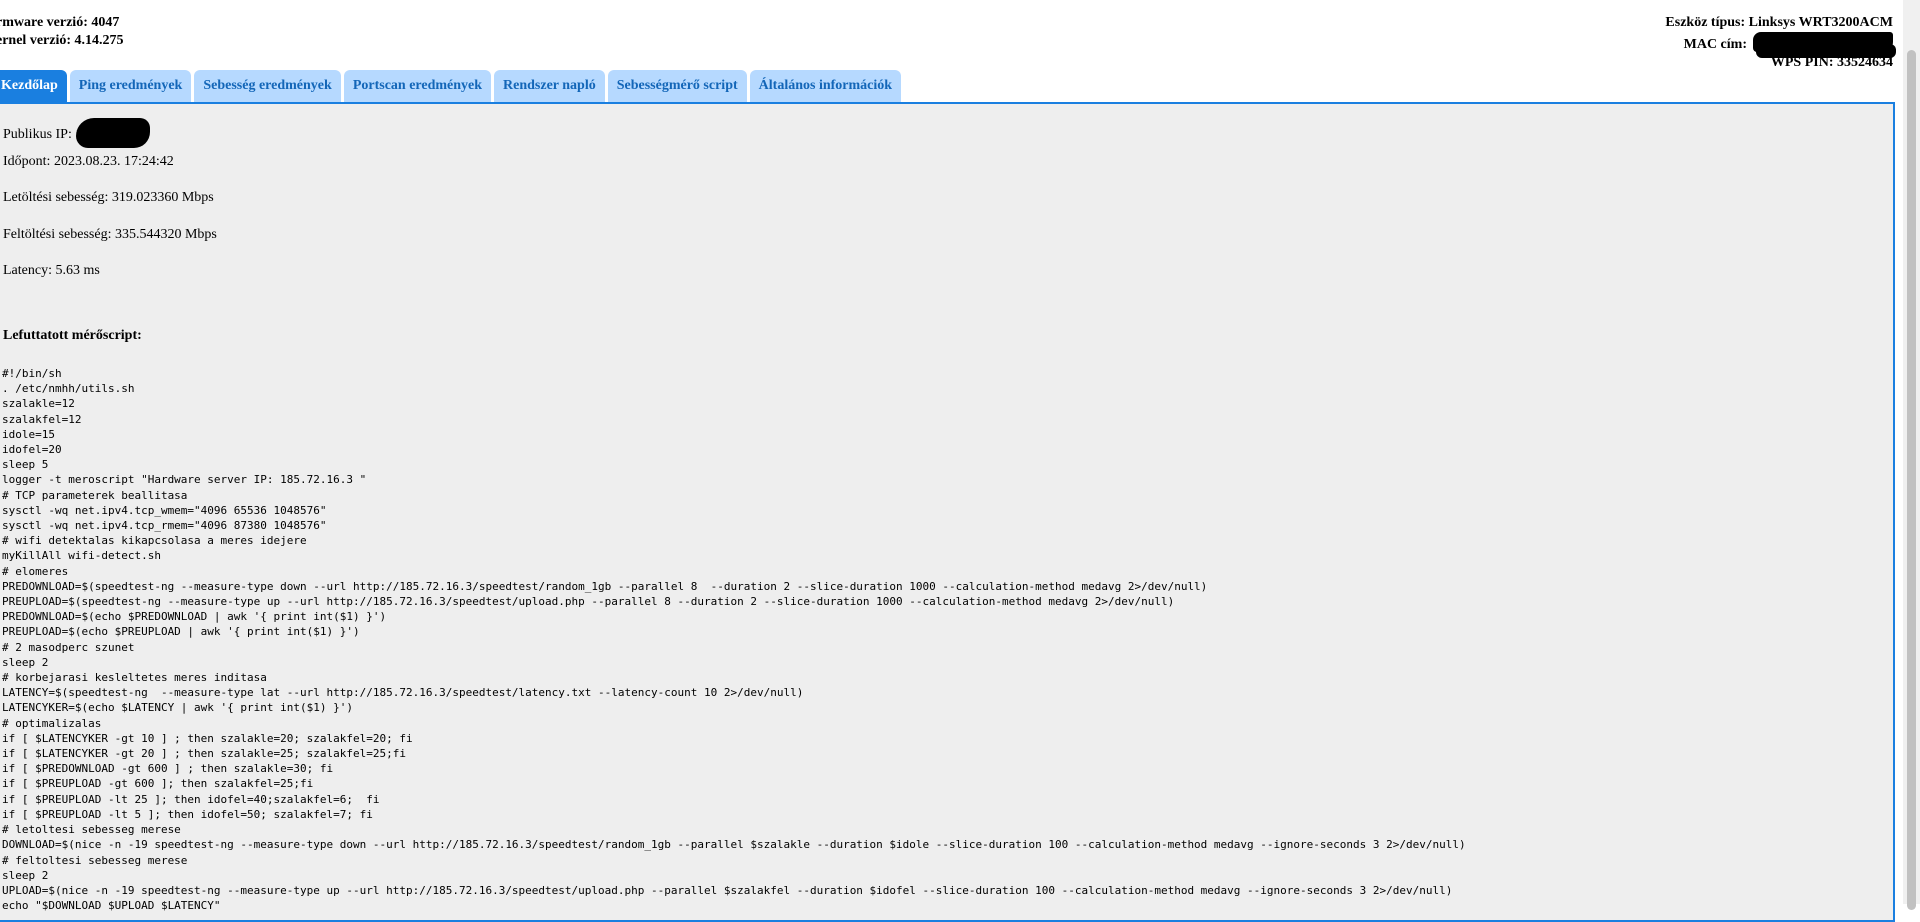  Describe the element at coordinates (51, 270) in the screenshot. I see `latency: Latency: 5.63 ms` at that location.